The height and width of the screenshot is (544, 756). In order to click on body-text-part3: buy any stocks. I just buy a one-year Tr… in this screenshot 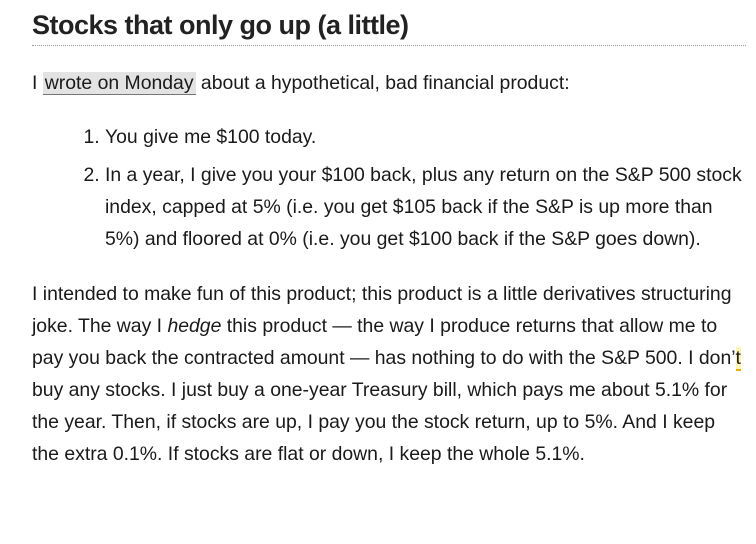, I will do `click(380, 422)`.